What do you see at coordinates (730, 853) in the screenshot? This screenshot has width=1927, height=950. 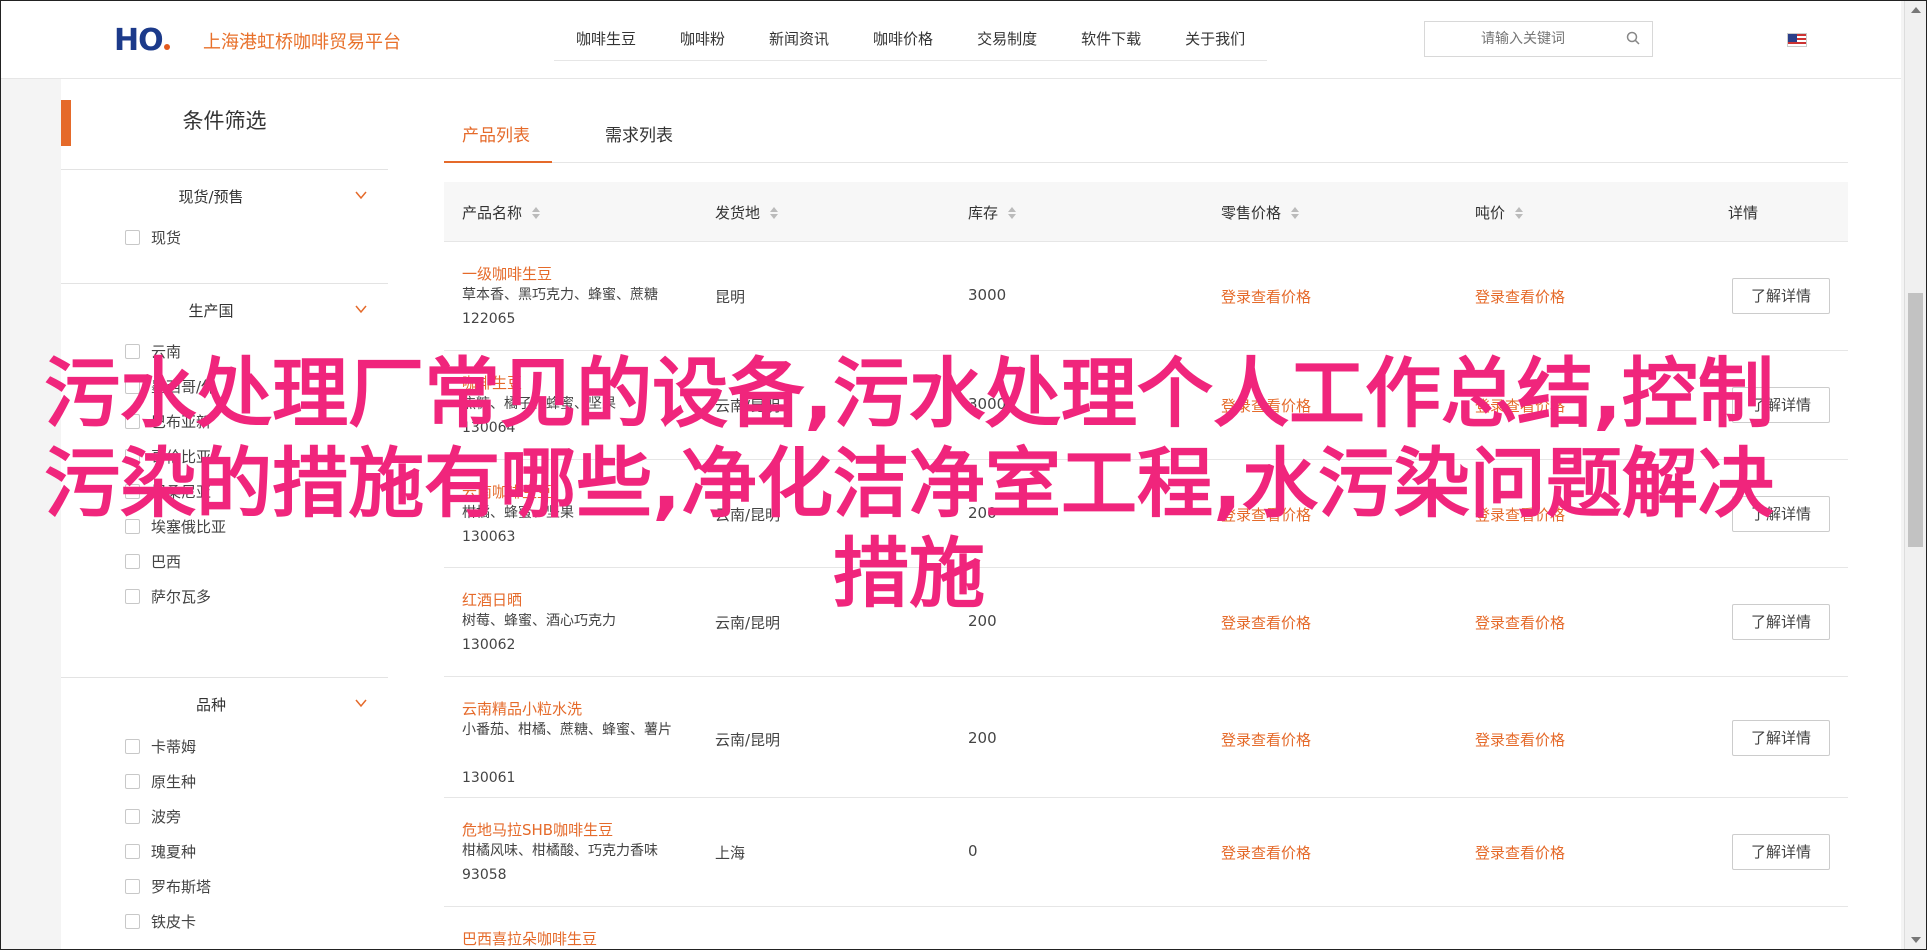 I see `origin-cell: 上海` at bounding box center [730, 853].